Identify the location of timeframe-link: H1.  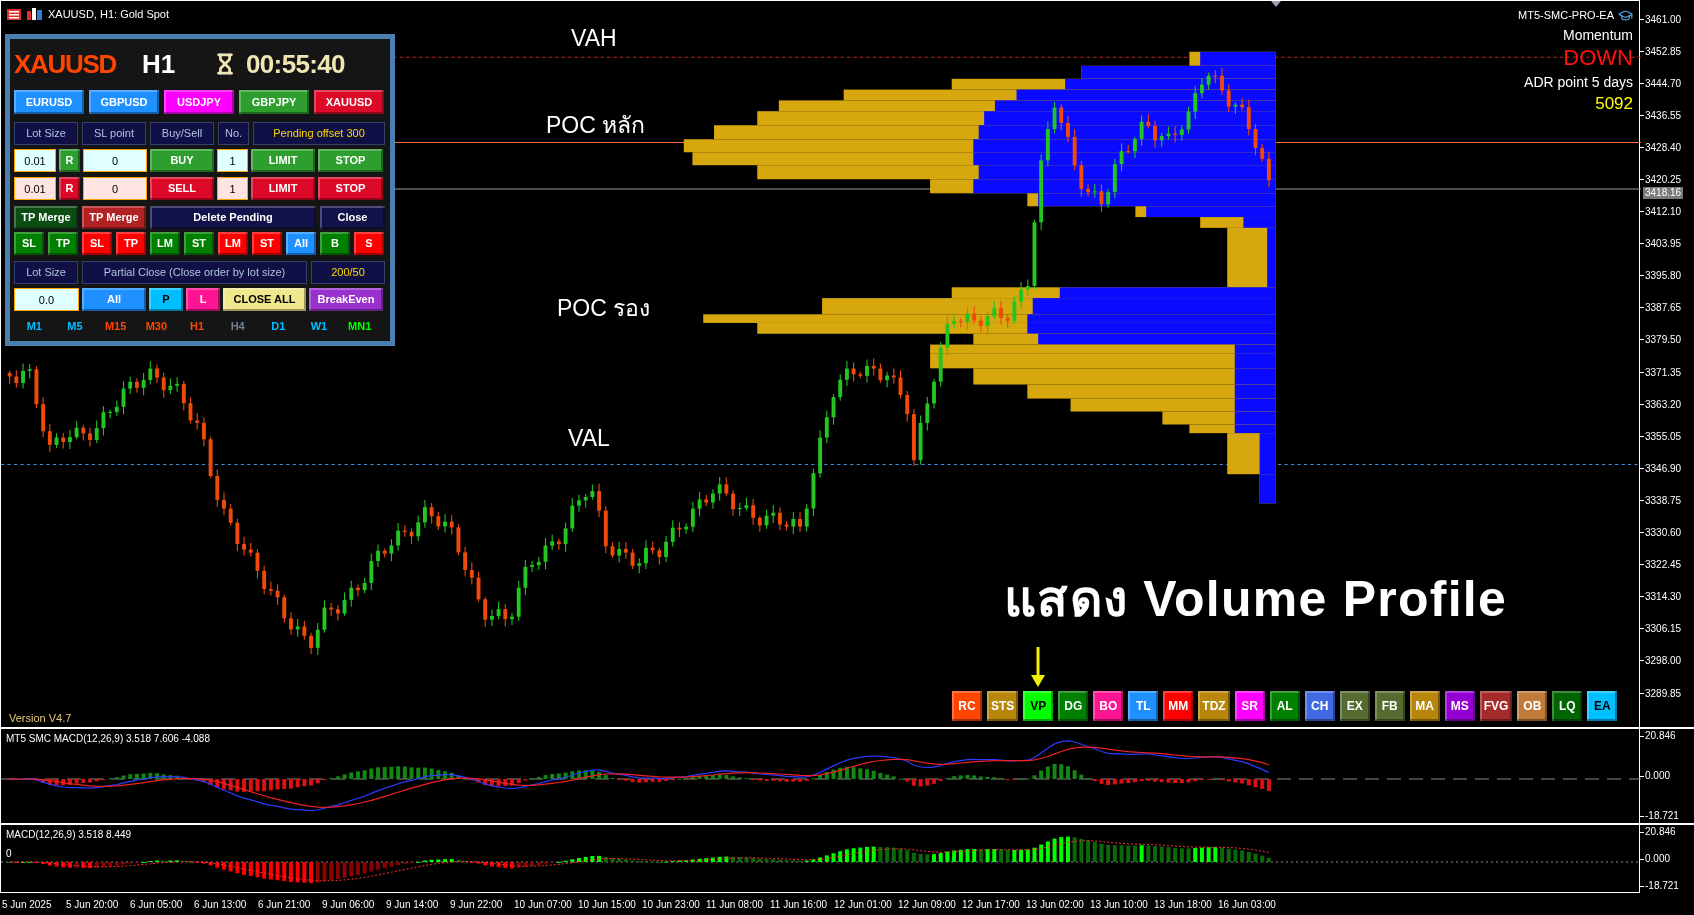
(197, 326).